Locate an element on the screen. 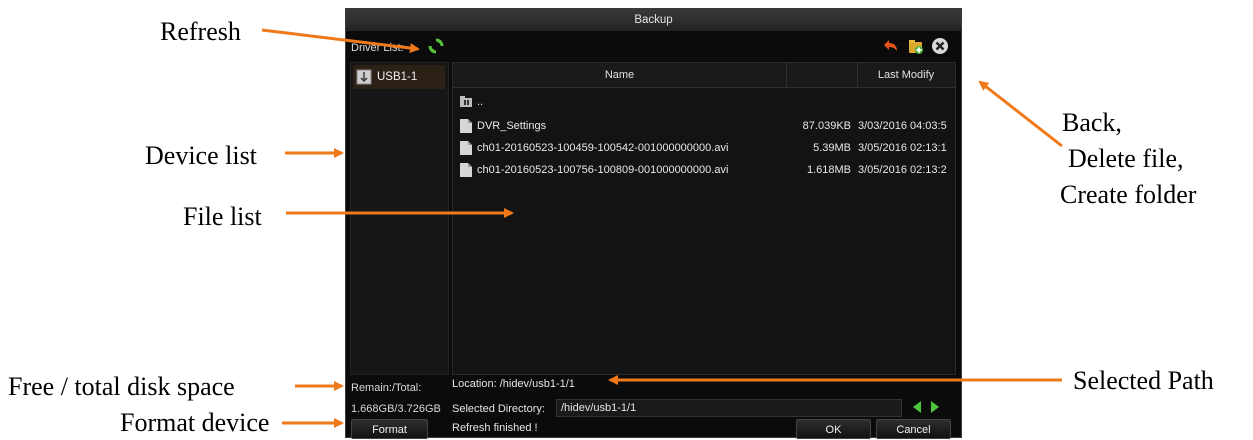 This screenshot has height=440, width=1253. file-name: .. is located at coordinates (480, 102).